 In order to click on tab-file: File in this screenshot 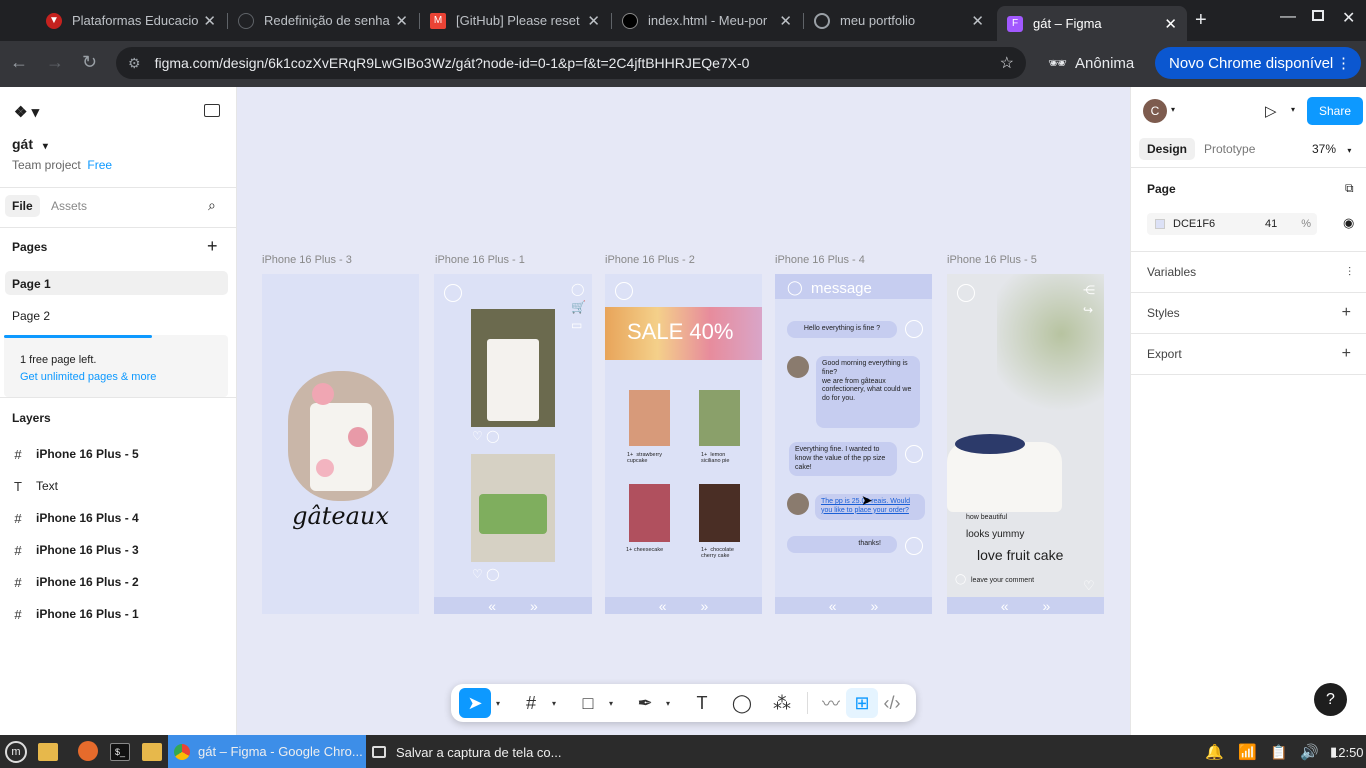, I will do `click(22, 206)`.